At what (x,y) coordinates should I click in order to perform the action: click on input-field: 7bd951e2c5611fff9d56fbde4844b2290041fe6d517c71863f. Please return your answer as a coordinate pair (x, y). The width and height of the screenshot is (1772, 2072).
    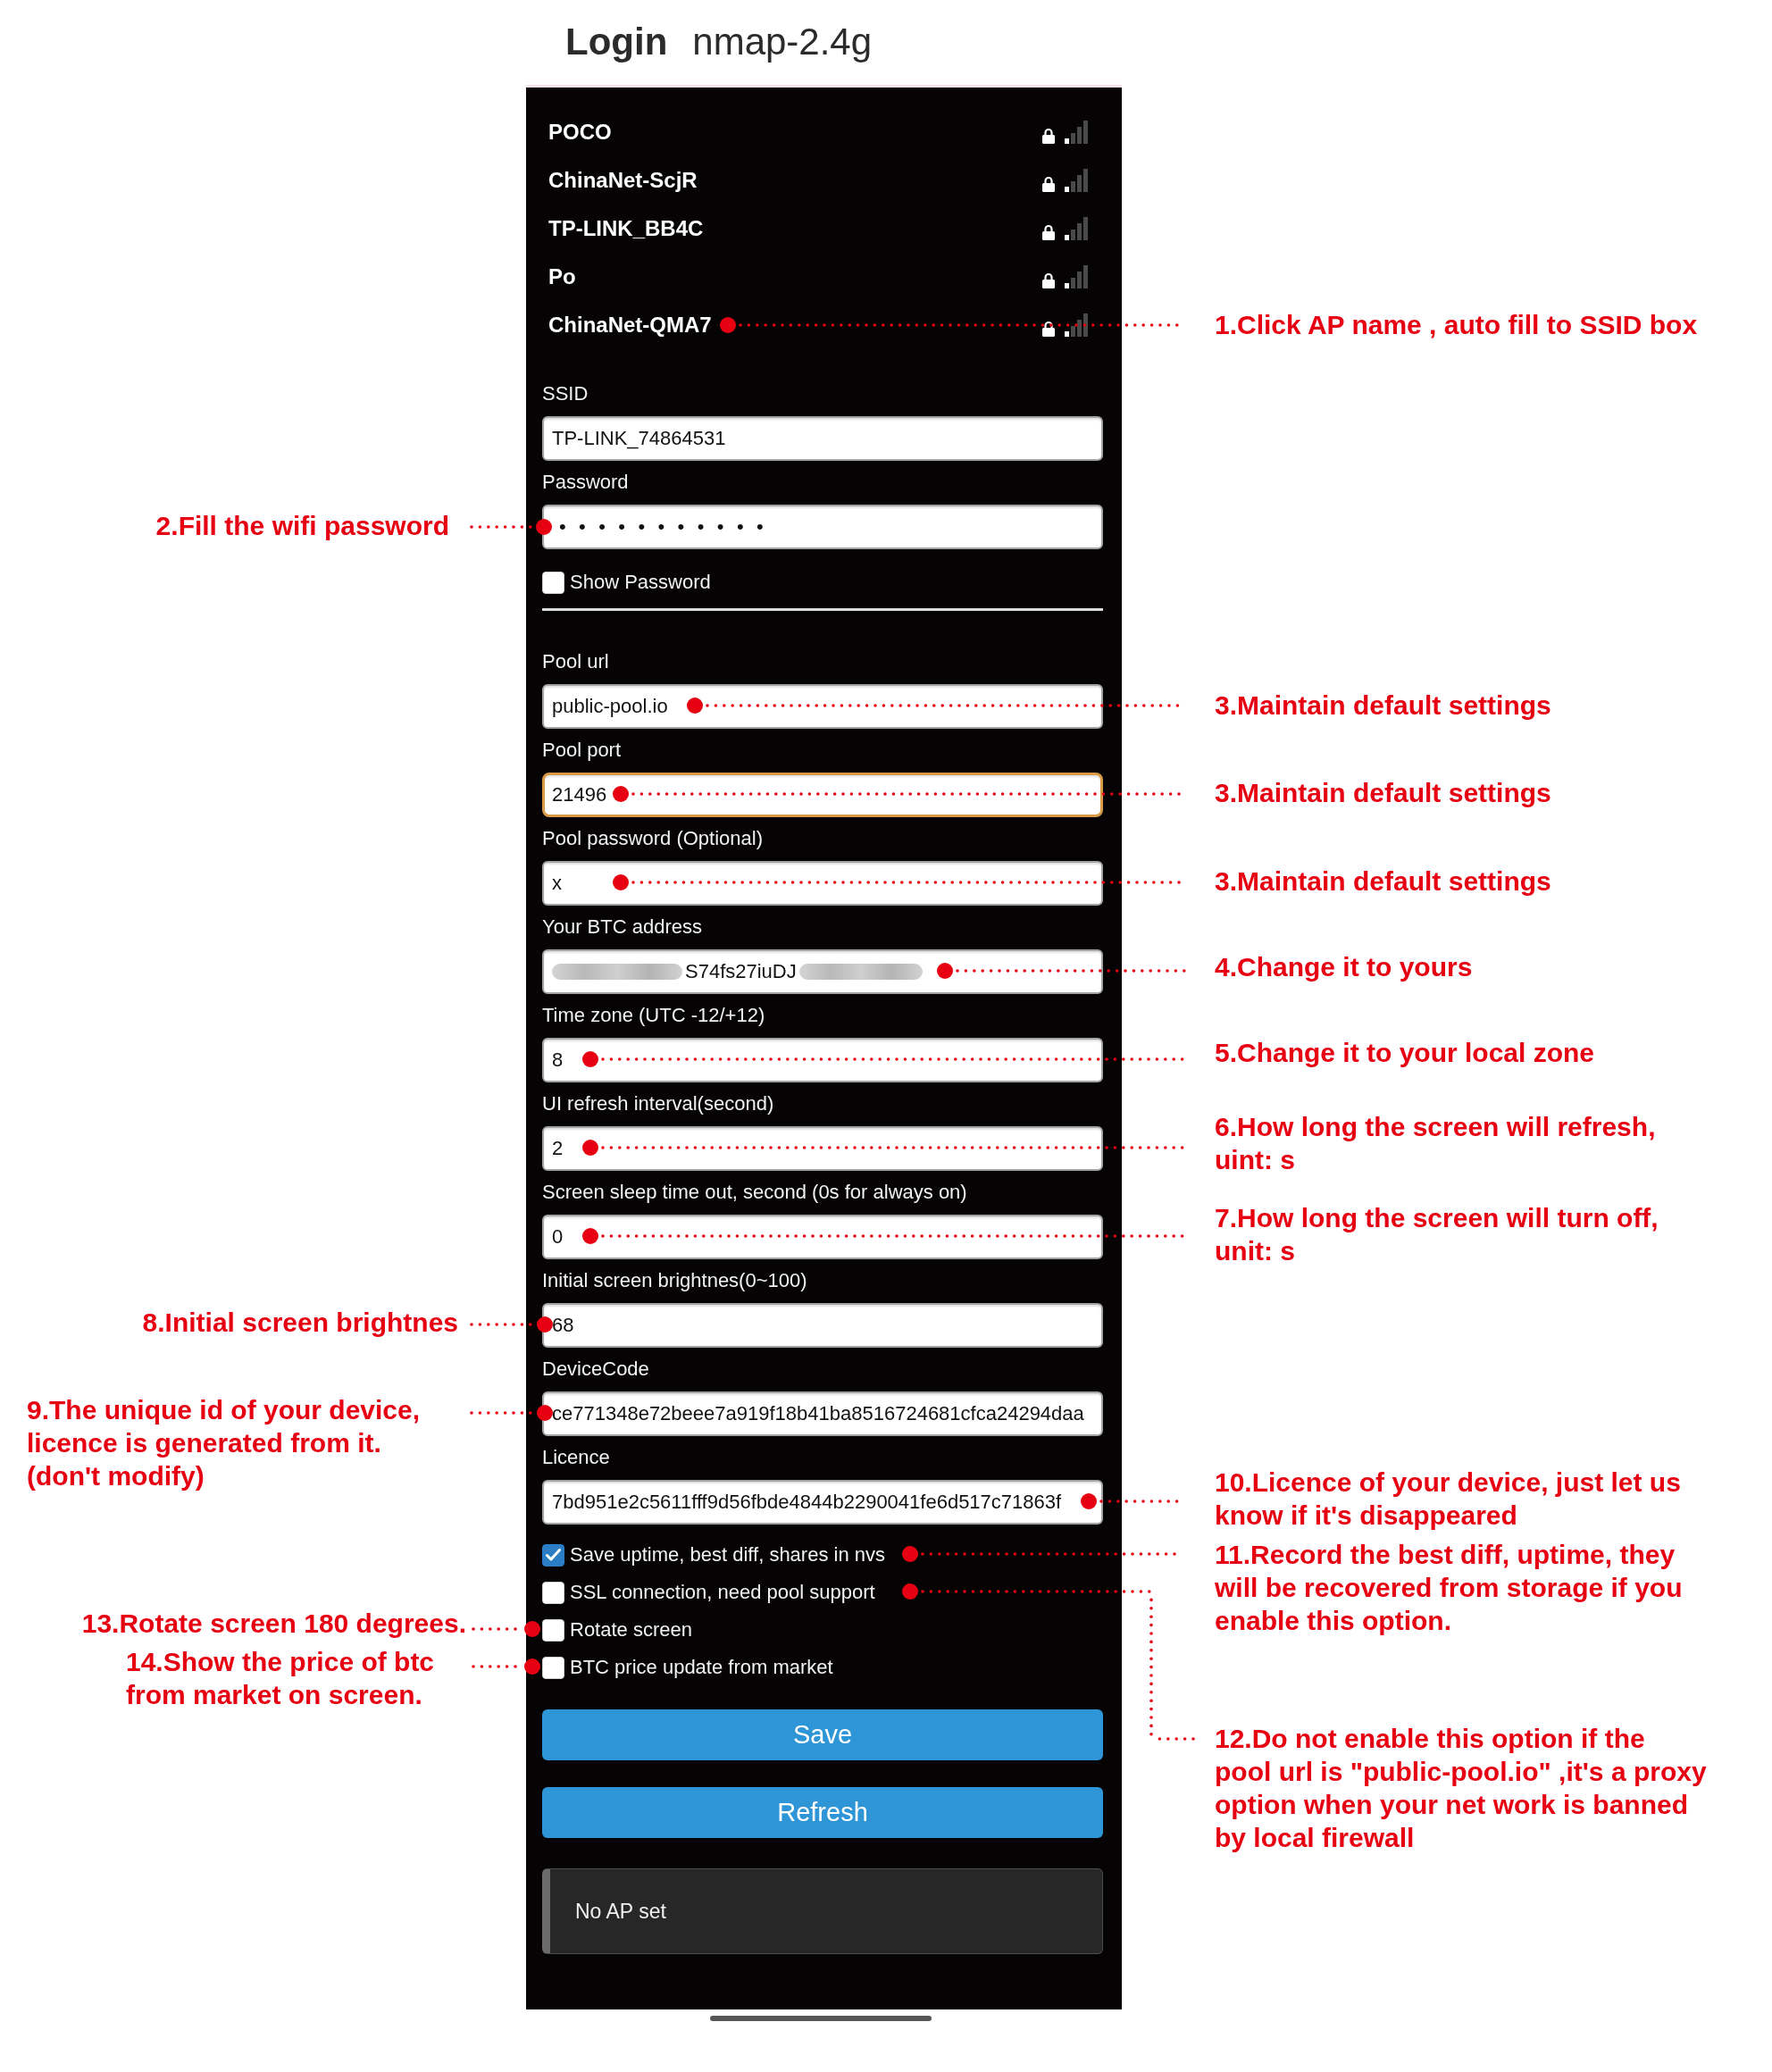
    Looking at the image, I should click on (823, 1502).